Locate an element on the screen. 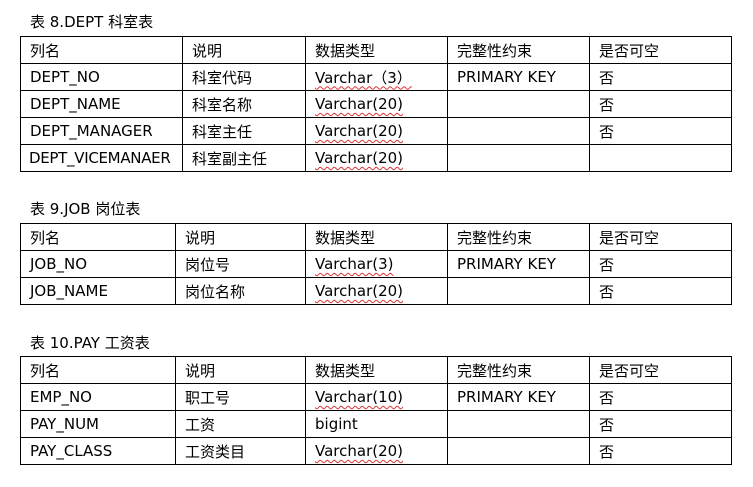 This screenshot has width=753, height=487. column-name-cell: JOB_NAME is located at coordinates (98, 291).